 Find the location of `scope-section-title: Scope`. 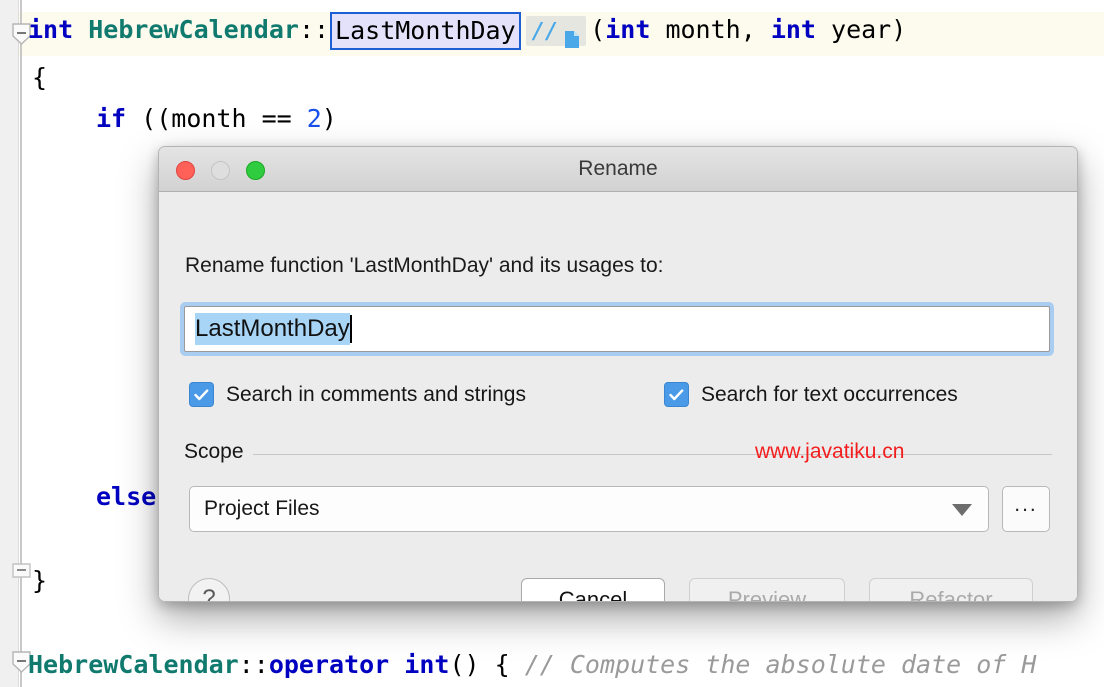

scope-section-title: Scope is located at coordinates (218, 452).